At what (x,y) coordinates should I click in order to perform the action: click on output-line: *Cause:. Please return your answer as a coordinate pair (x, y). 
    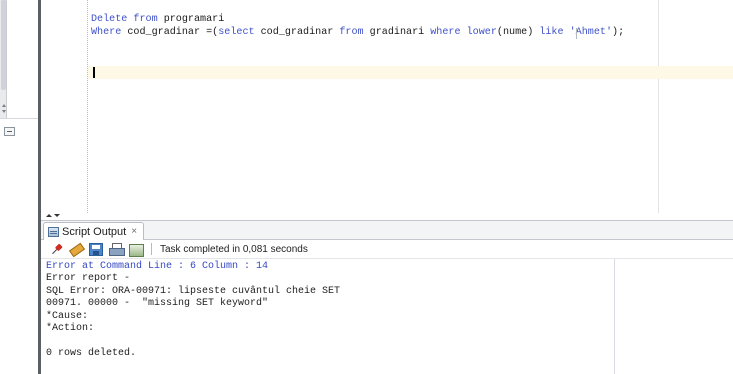
    Looking at the image, I should click on (67, 316).